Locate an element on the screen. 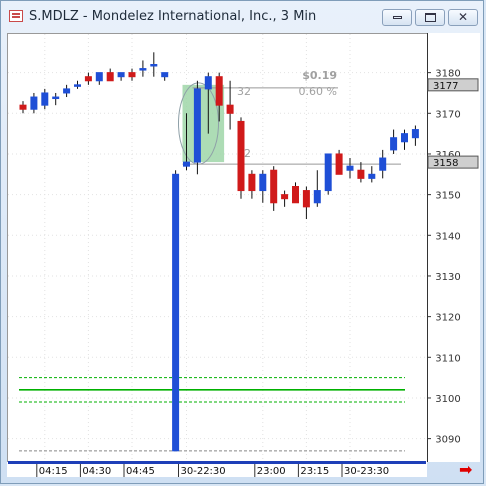 Image resolution: width=486 pixels, height=486 pixels. y-tick-label: 3110 is located at coordinates (447, 358).